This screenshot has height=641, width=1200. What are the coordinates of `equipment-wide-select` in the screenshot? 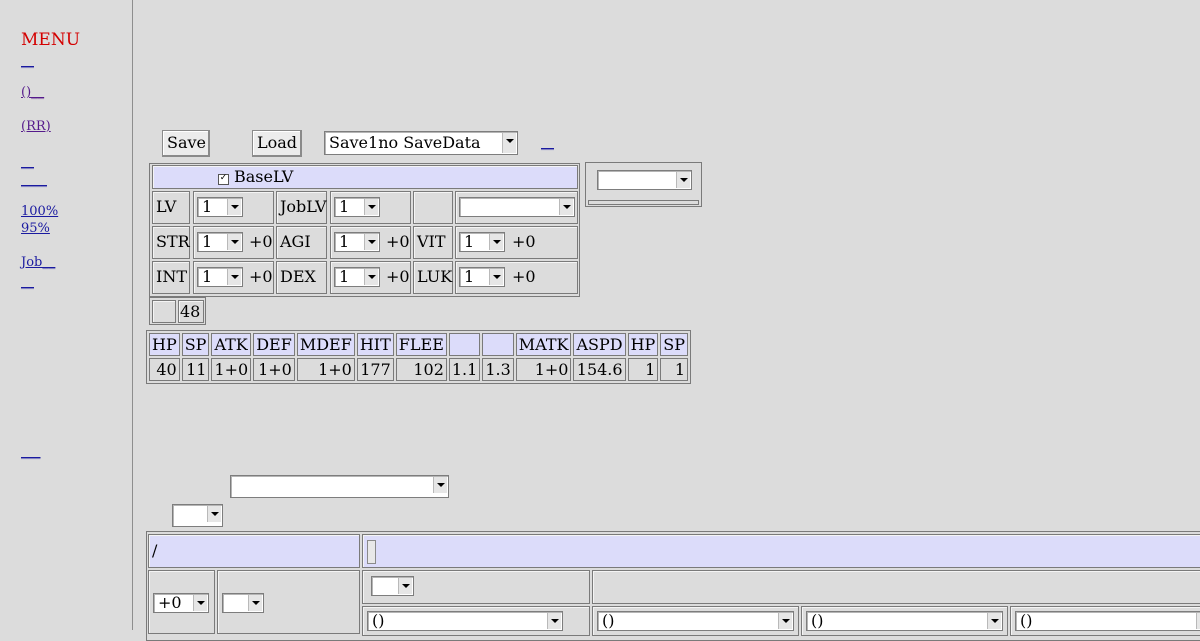 It's located at (339, 486).